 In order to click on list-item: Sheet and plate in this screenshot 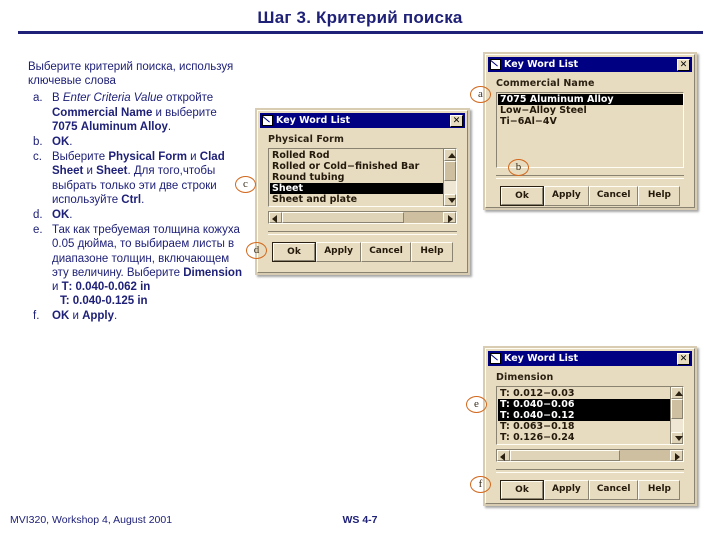, I will do `click(356, 199)`.